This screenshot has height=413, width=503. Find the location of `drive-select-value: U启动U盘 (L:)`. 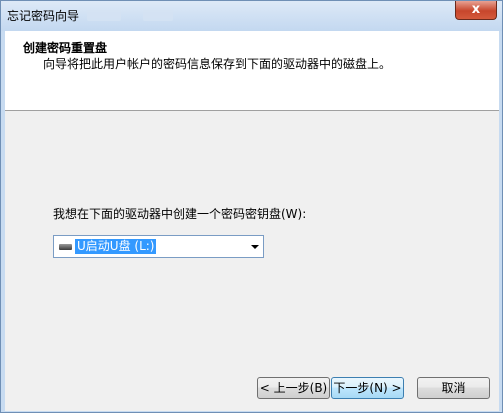

drive-select-value: U启动U盘 (L:) is located at coordinates (116, 246).